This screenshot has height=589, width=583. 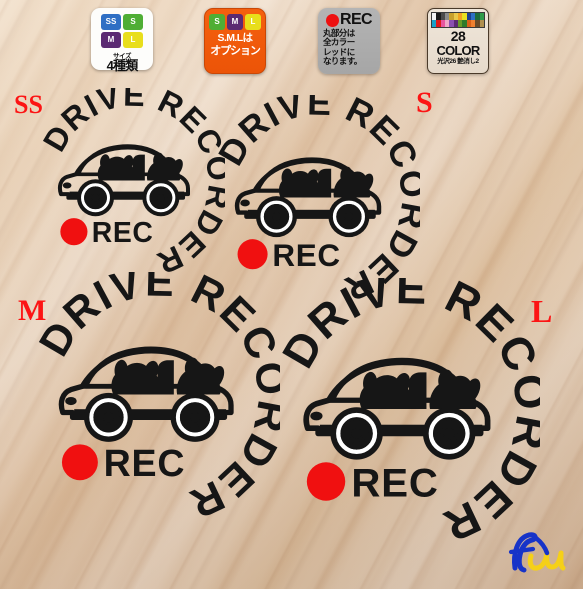 What do you see at coordinates (32, 310) in the screenshot?
I see `size-tag-m: M` at bounding box center [32, 310].